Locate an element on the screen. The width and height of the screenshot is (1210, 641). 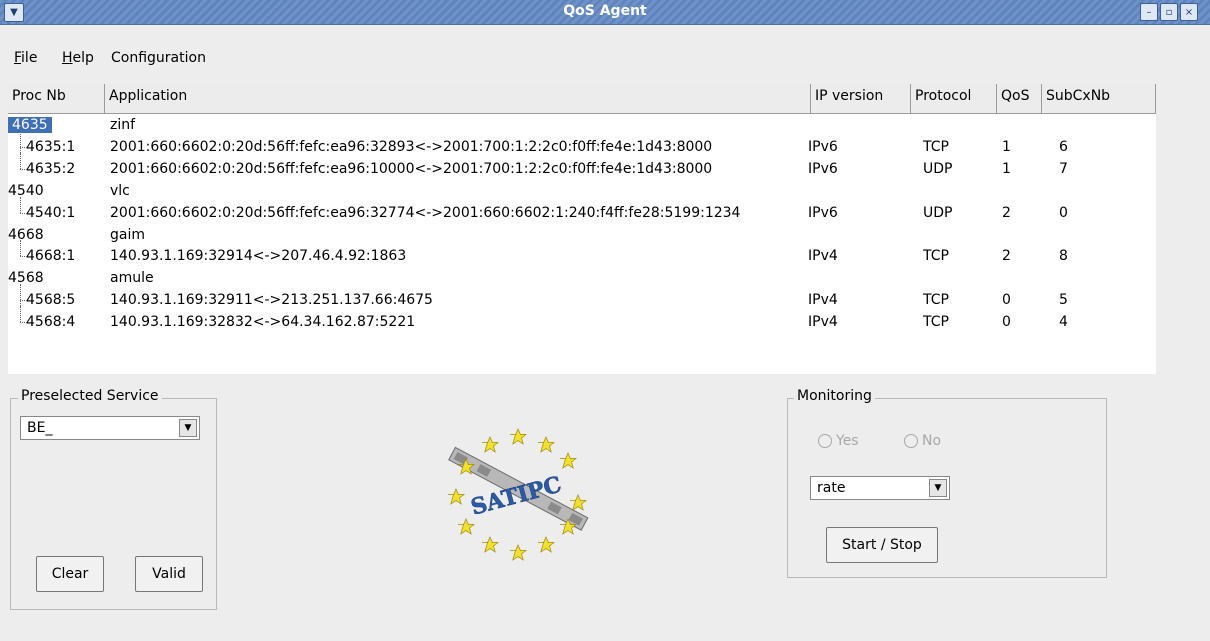
cell-proc: 4540:1 is located at coordinates (51, 212).